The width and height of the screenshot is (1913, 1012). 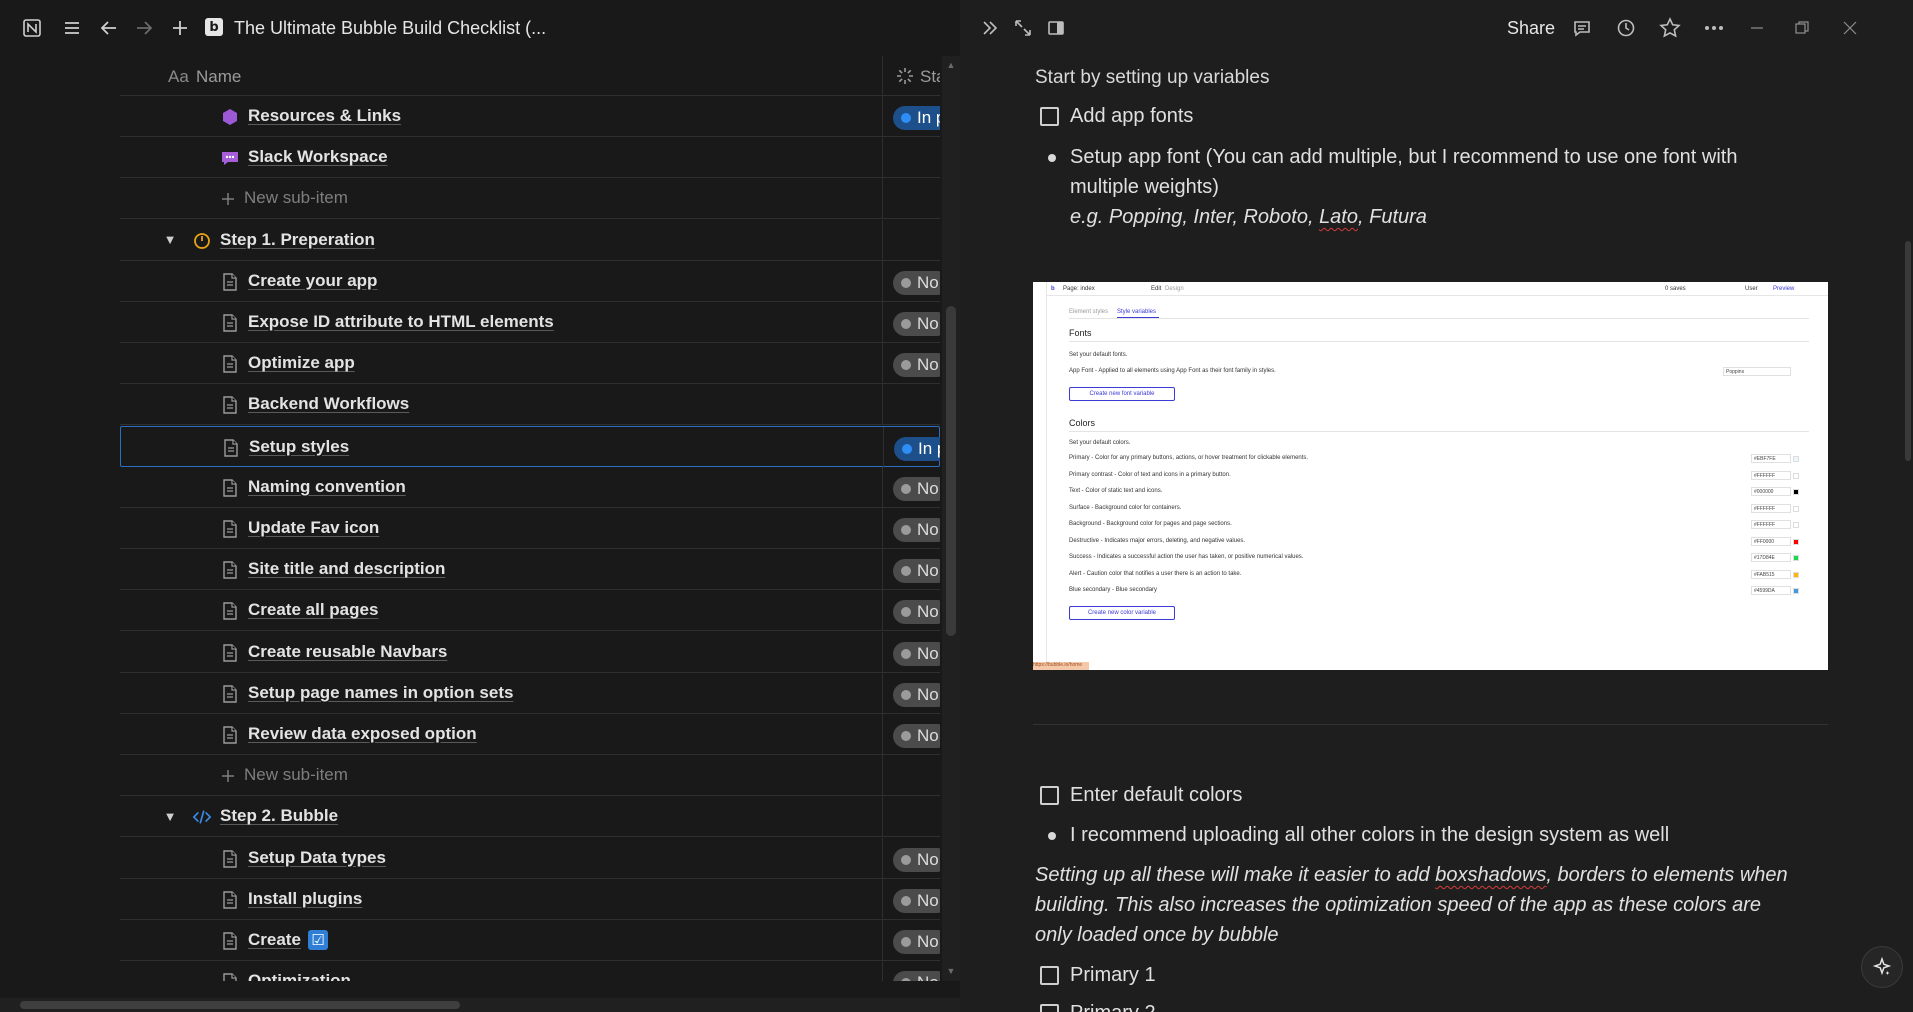 What do you see at coordinates (1714, 28) in the screenshot?
I see `more-options-icon` at bounding box center [1714, 28].